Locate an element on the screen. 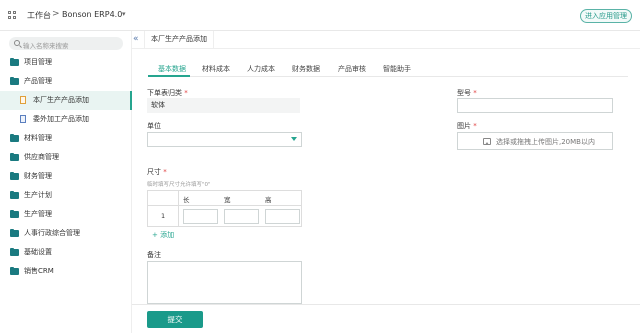 The width and height of the screenshot is (640, 333). app-grid-icon is located at coordinates (12, 15).